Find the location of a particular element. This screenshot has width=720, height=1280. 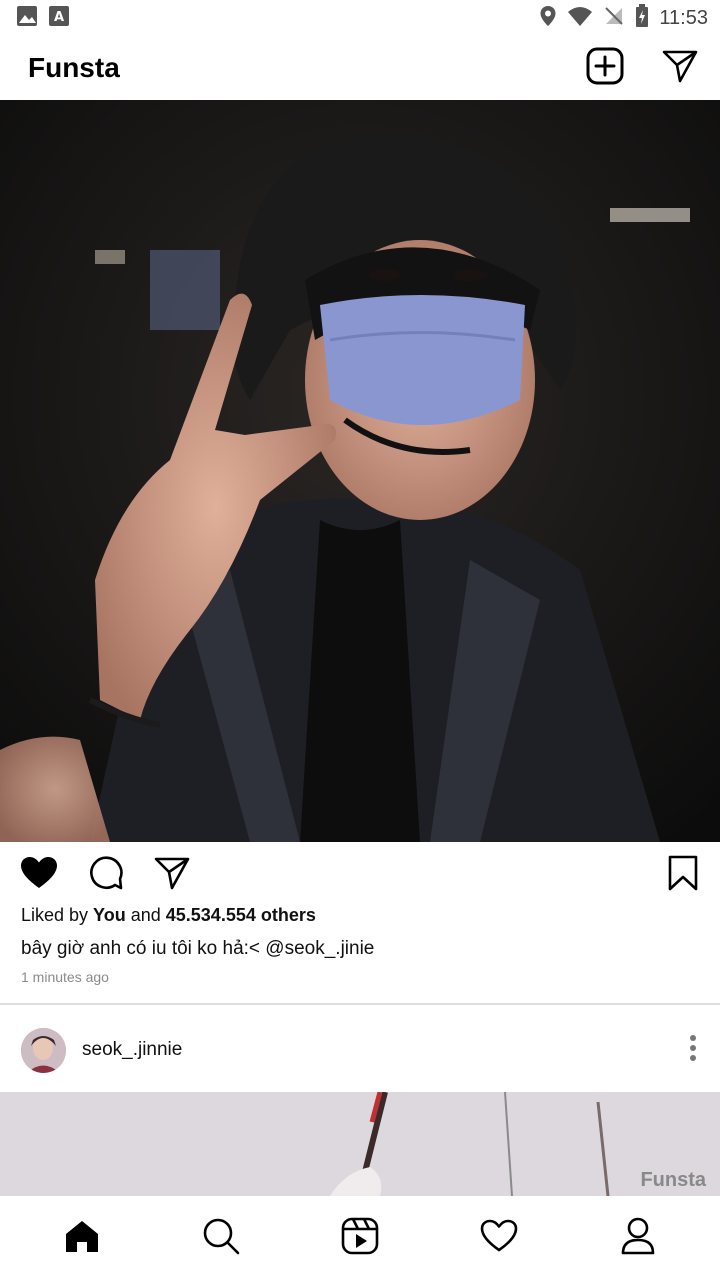

add-post-icon is located at coordinates (605, 68).